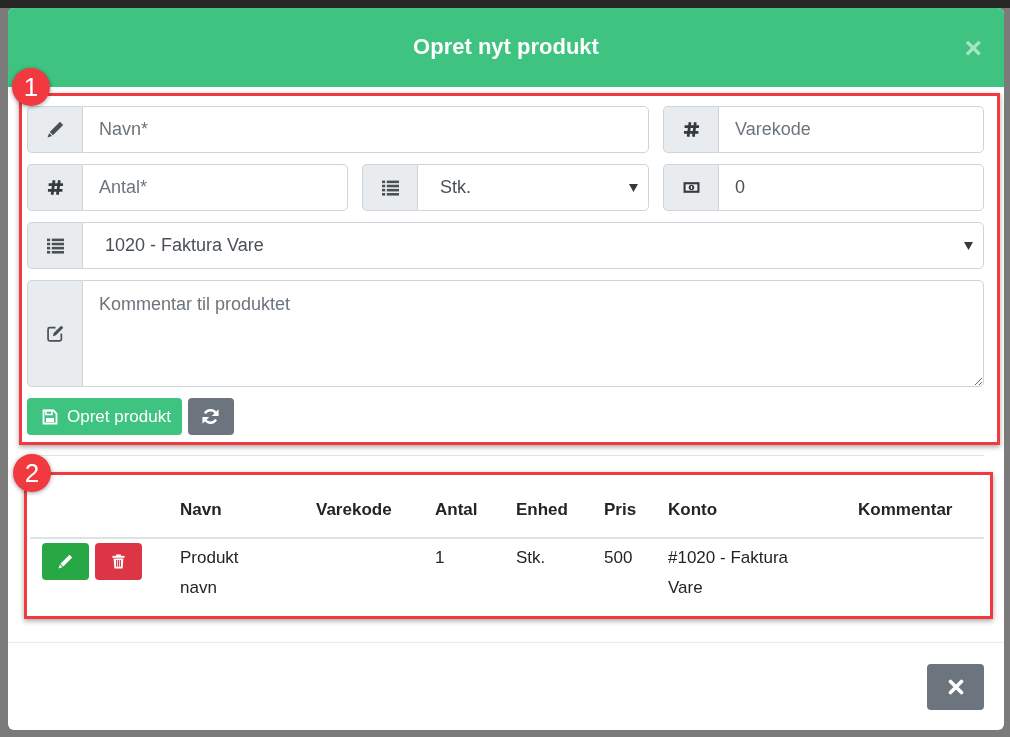 The width and height of the screenshot is (1010, 737). What do you see at coordinates (751, 512) in the screenshot?
I see `column-header: Konto` at bounding box center [751, 512].